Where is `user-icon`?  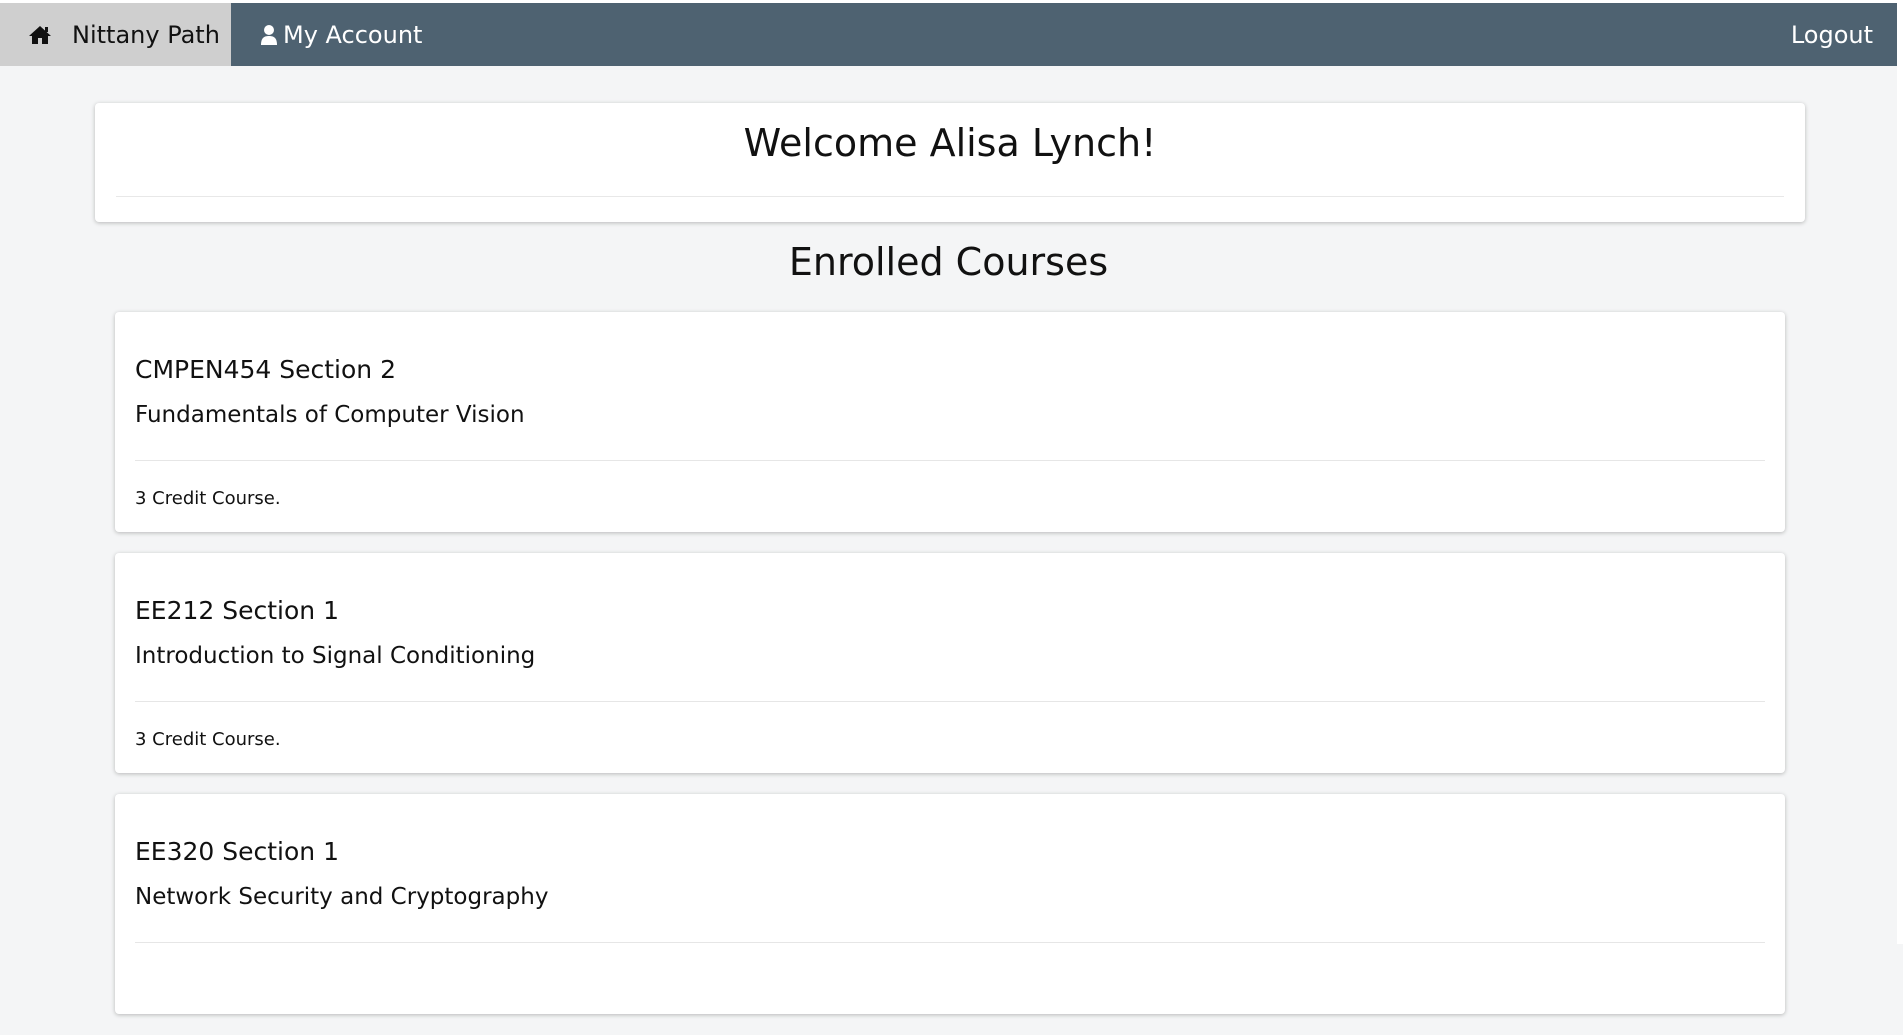
user-icon is located at coordinates (269, 35).